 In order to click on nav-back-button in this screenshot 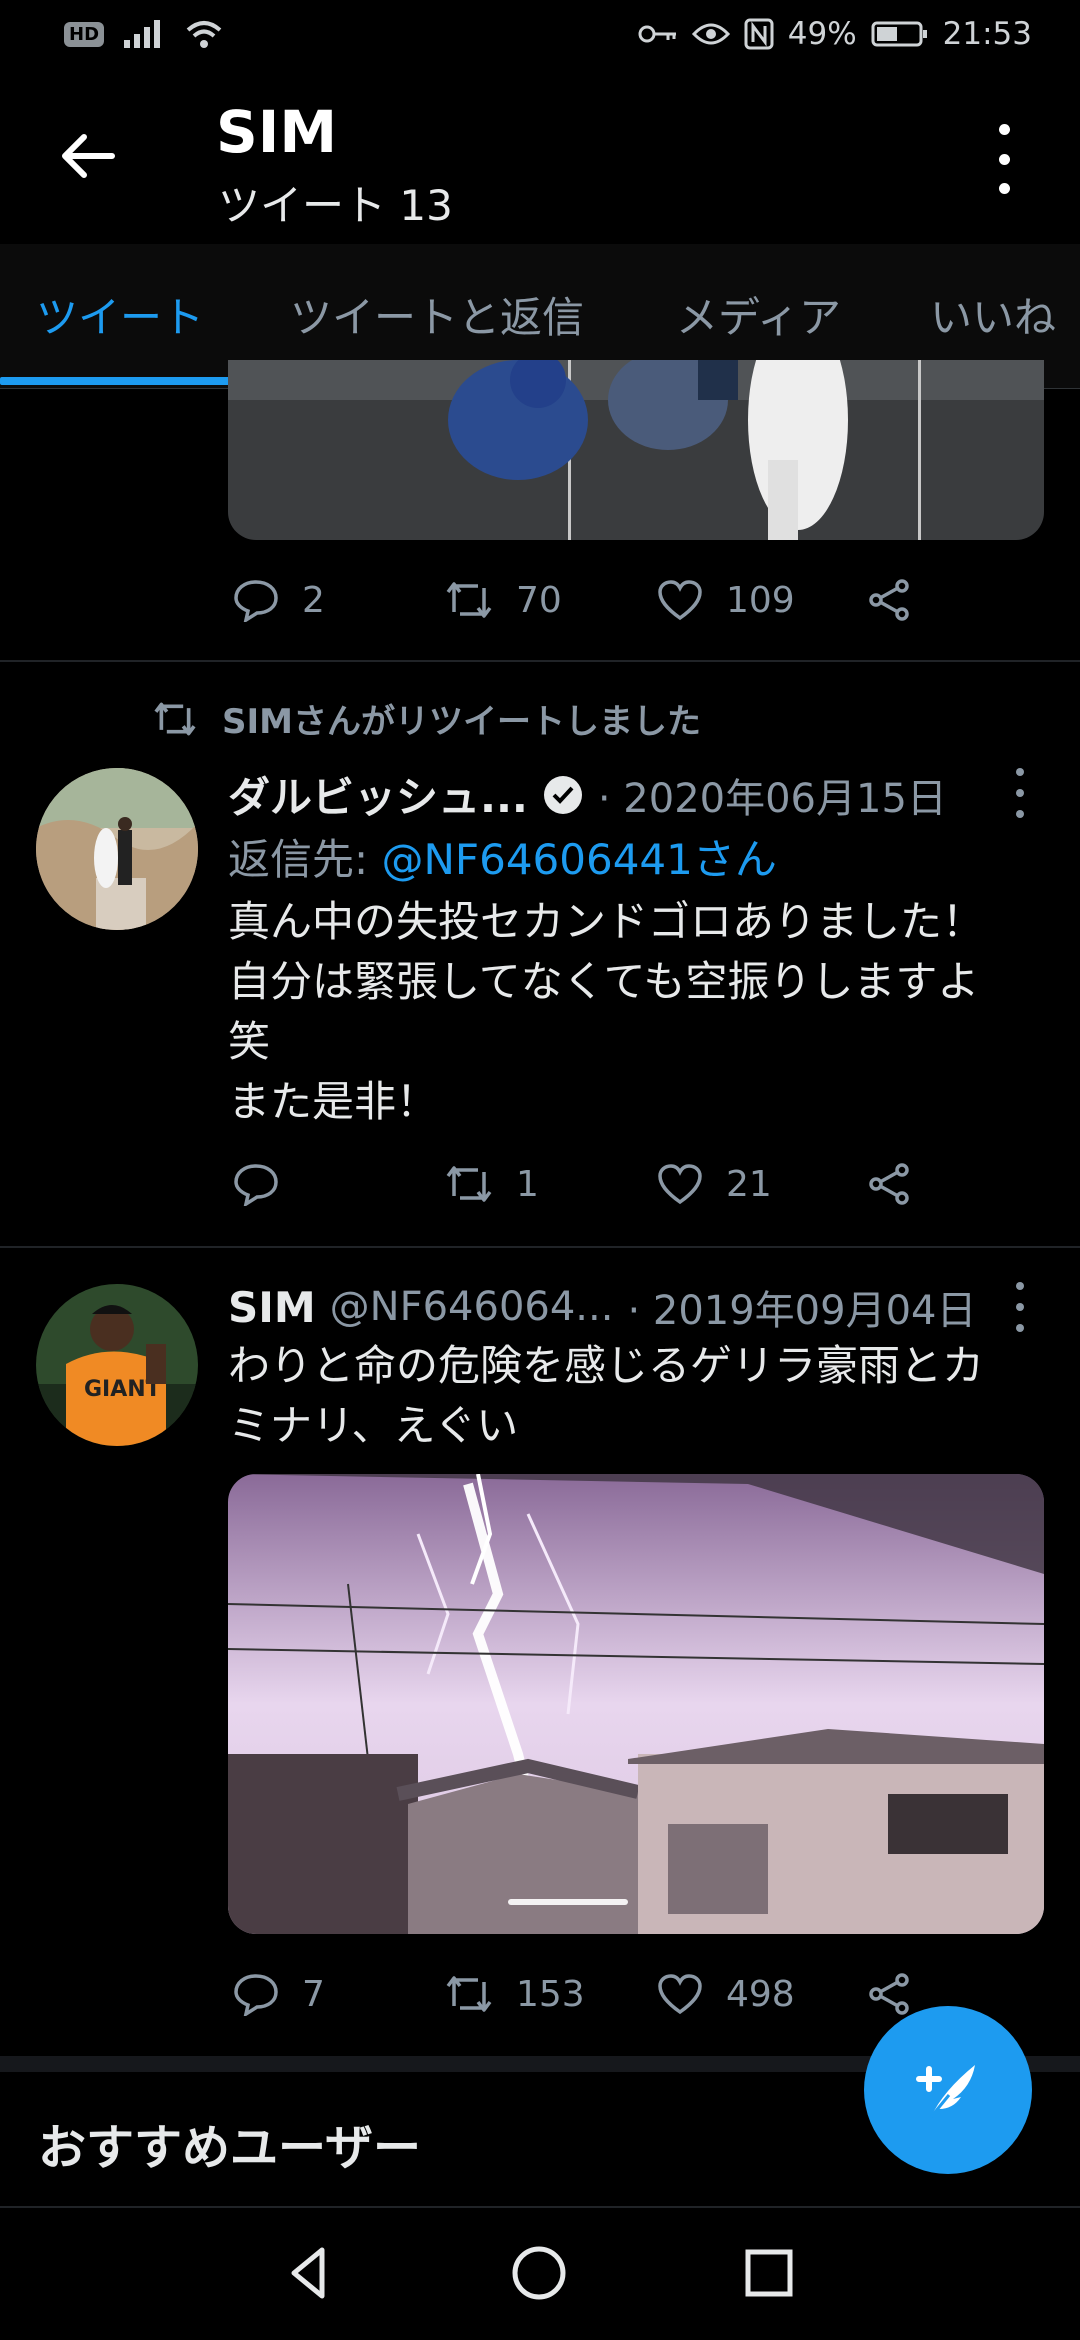, I will do `click(309, 2273)`.